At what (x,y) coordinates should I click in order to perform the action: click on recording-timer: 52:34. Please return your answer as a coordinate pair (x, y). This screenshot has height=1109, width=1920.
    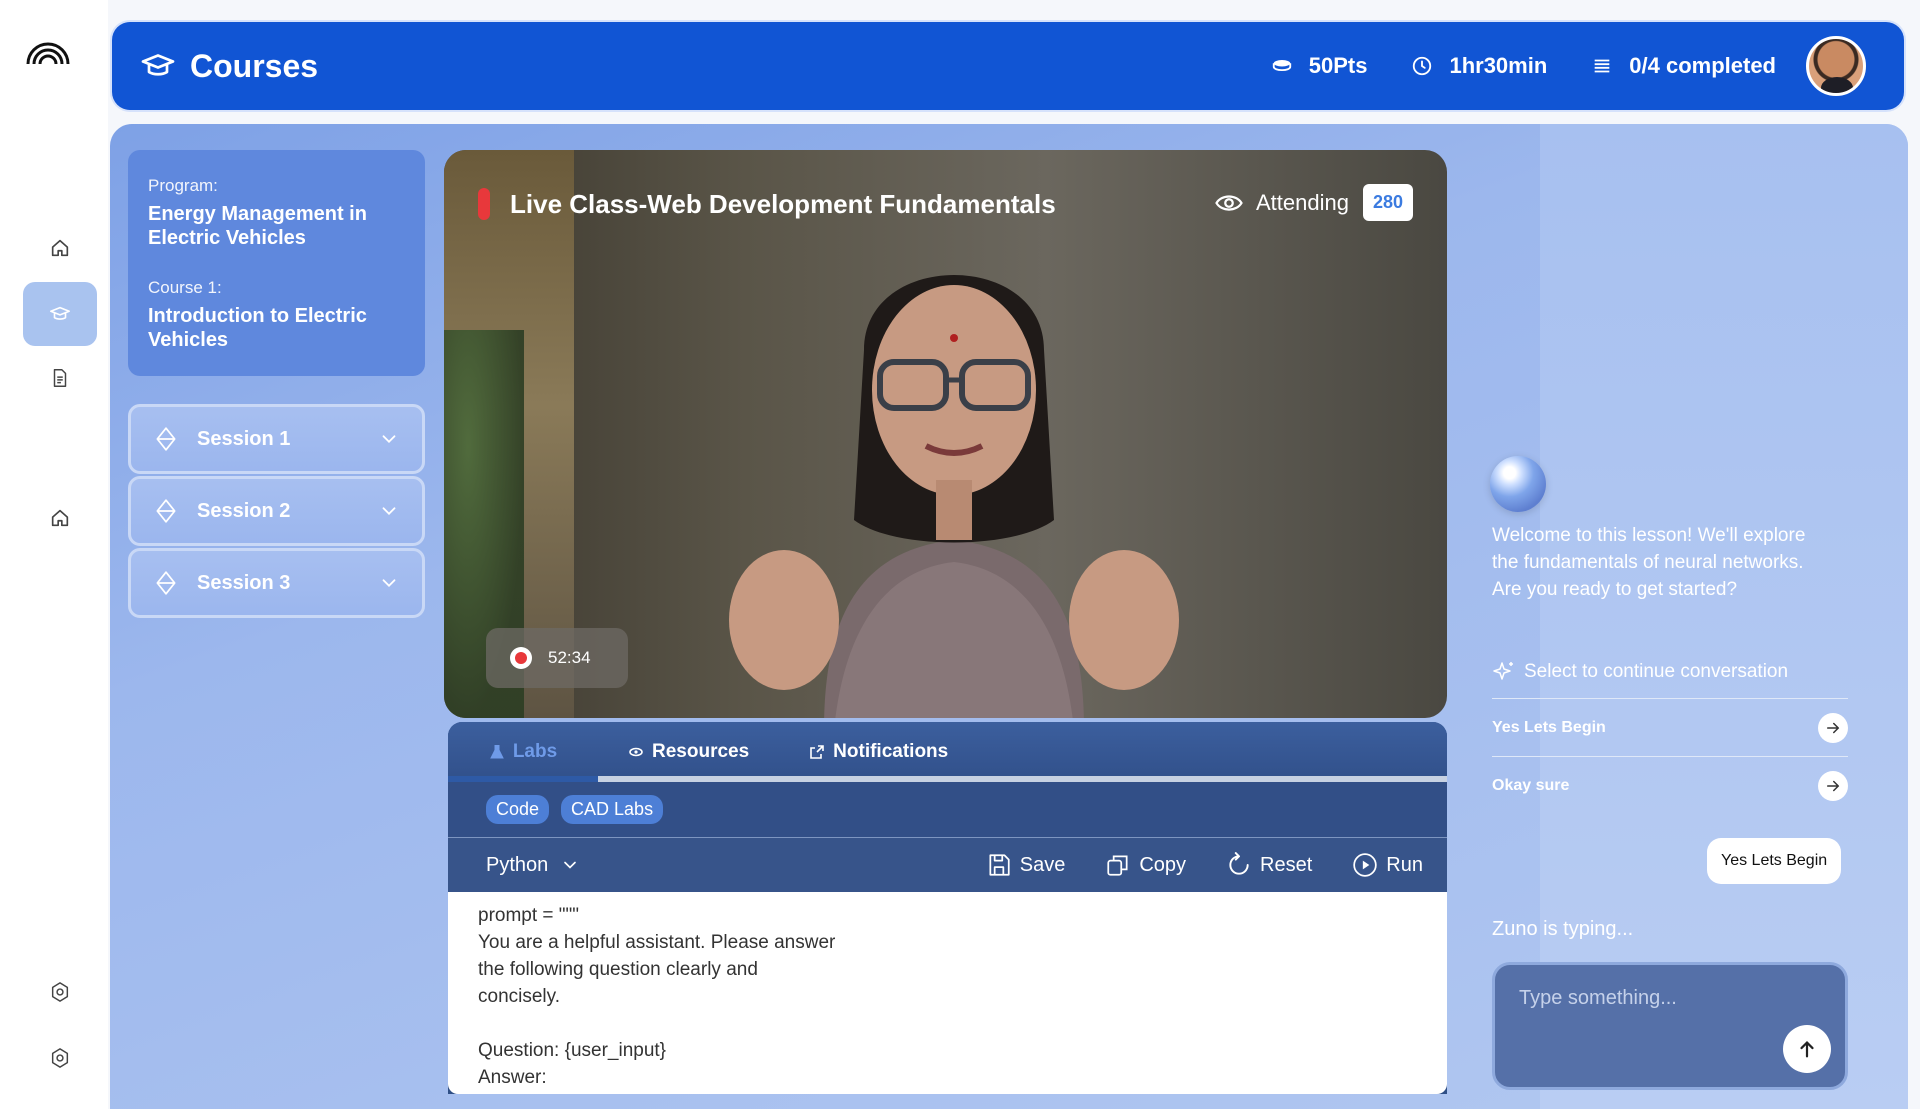
    Looking at the image, I should click on (557, 658).